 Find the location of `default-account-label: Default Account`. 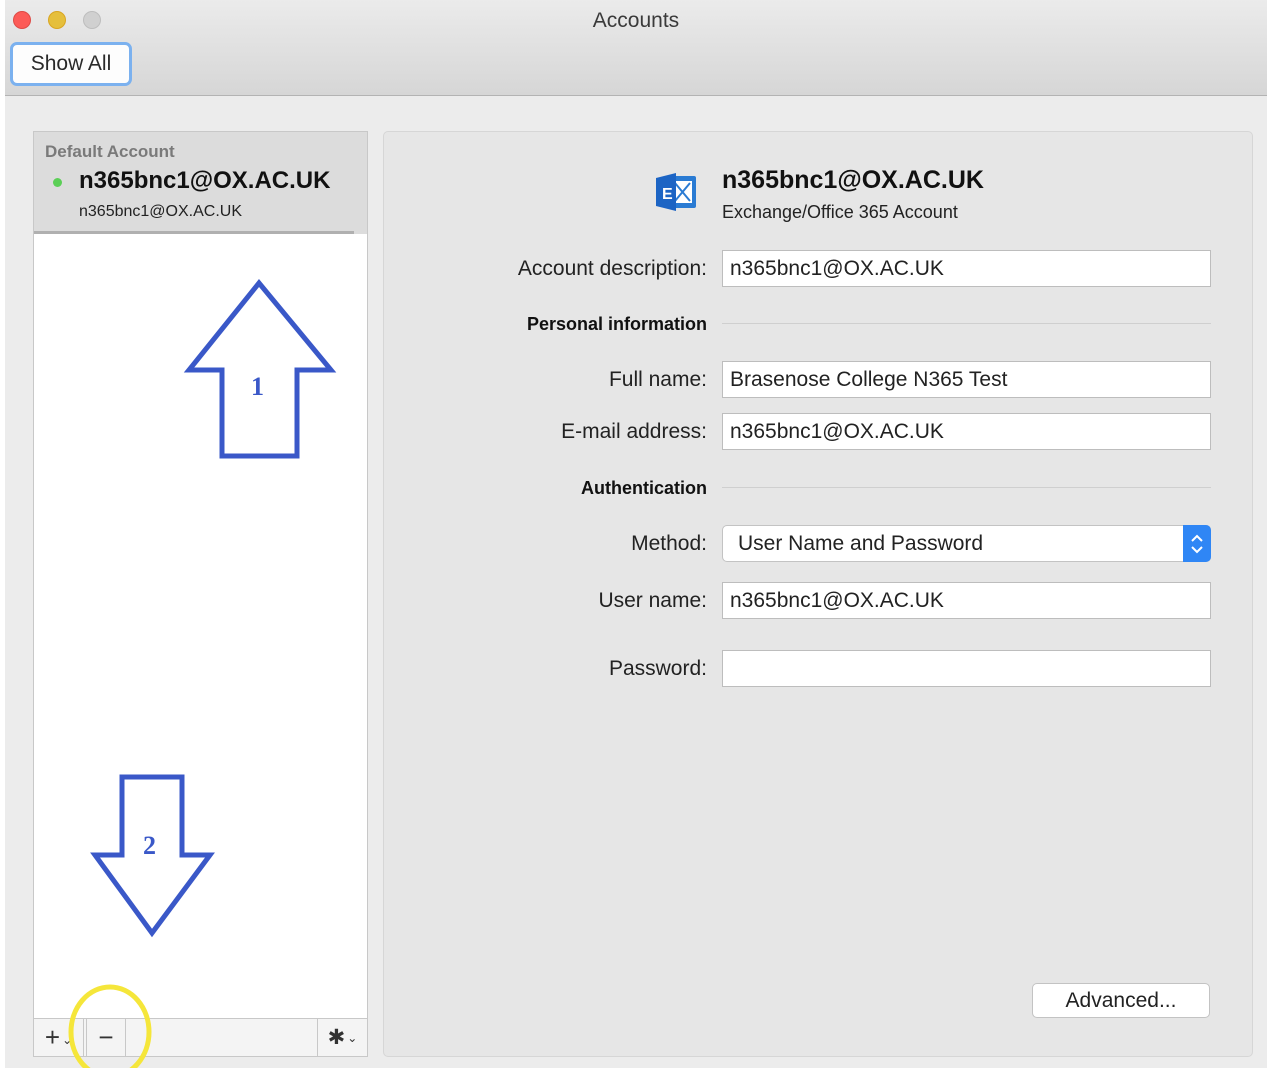

default-account-label: Default Account is located at coordinates (110, 151).